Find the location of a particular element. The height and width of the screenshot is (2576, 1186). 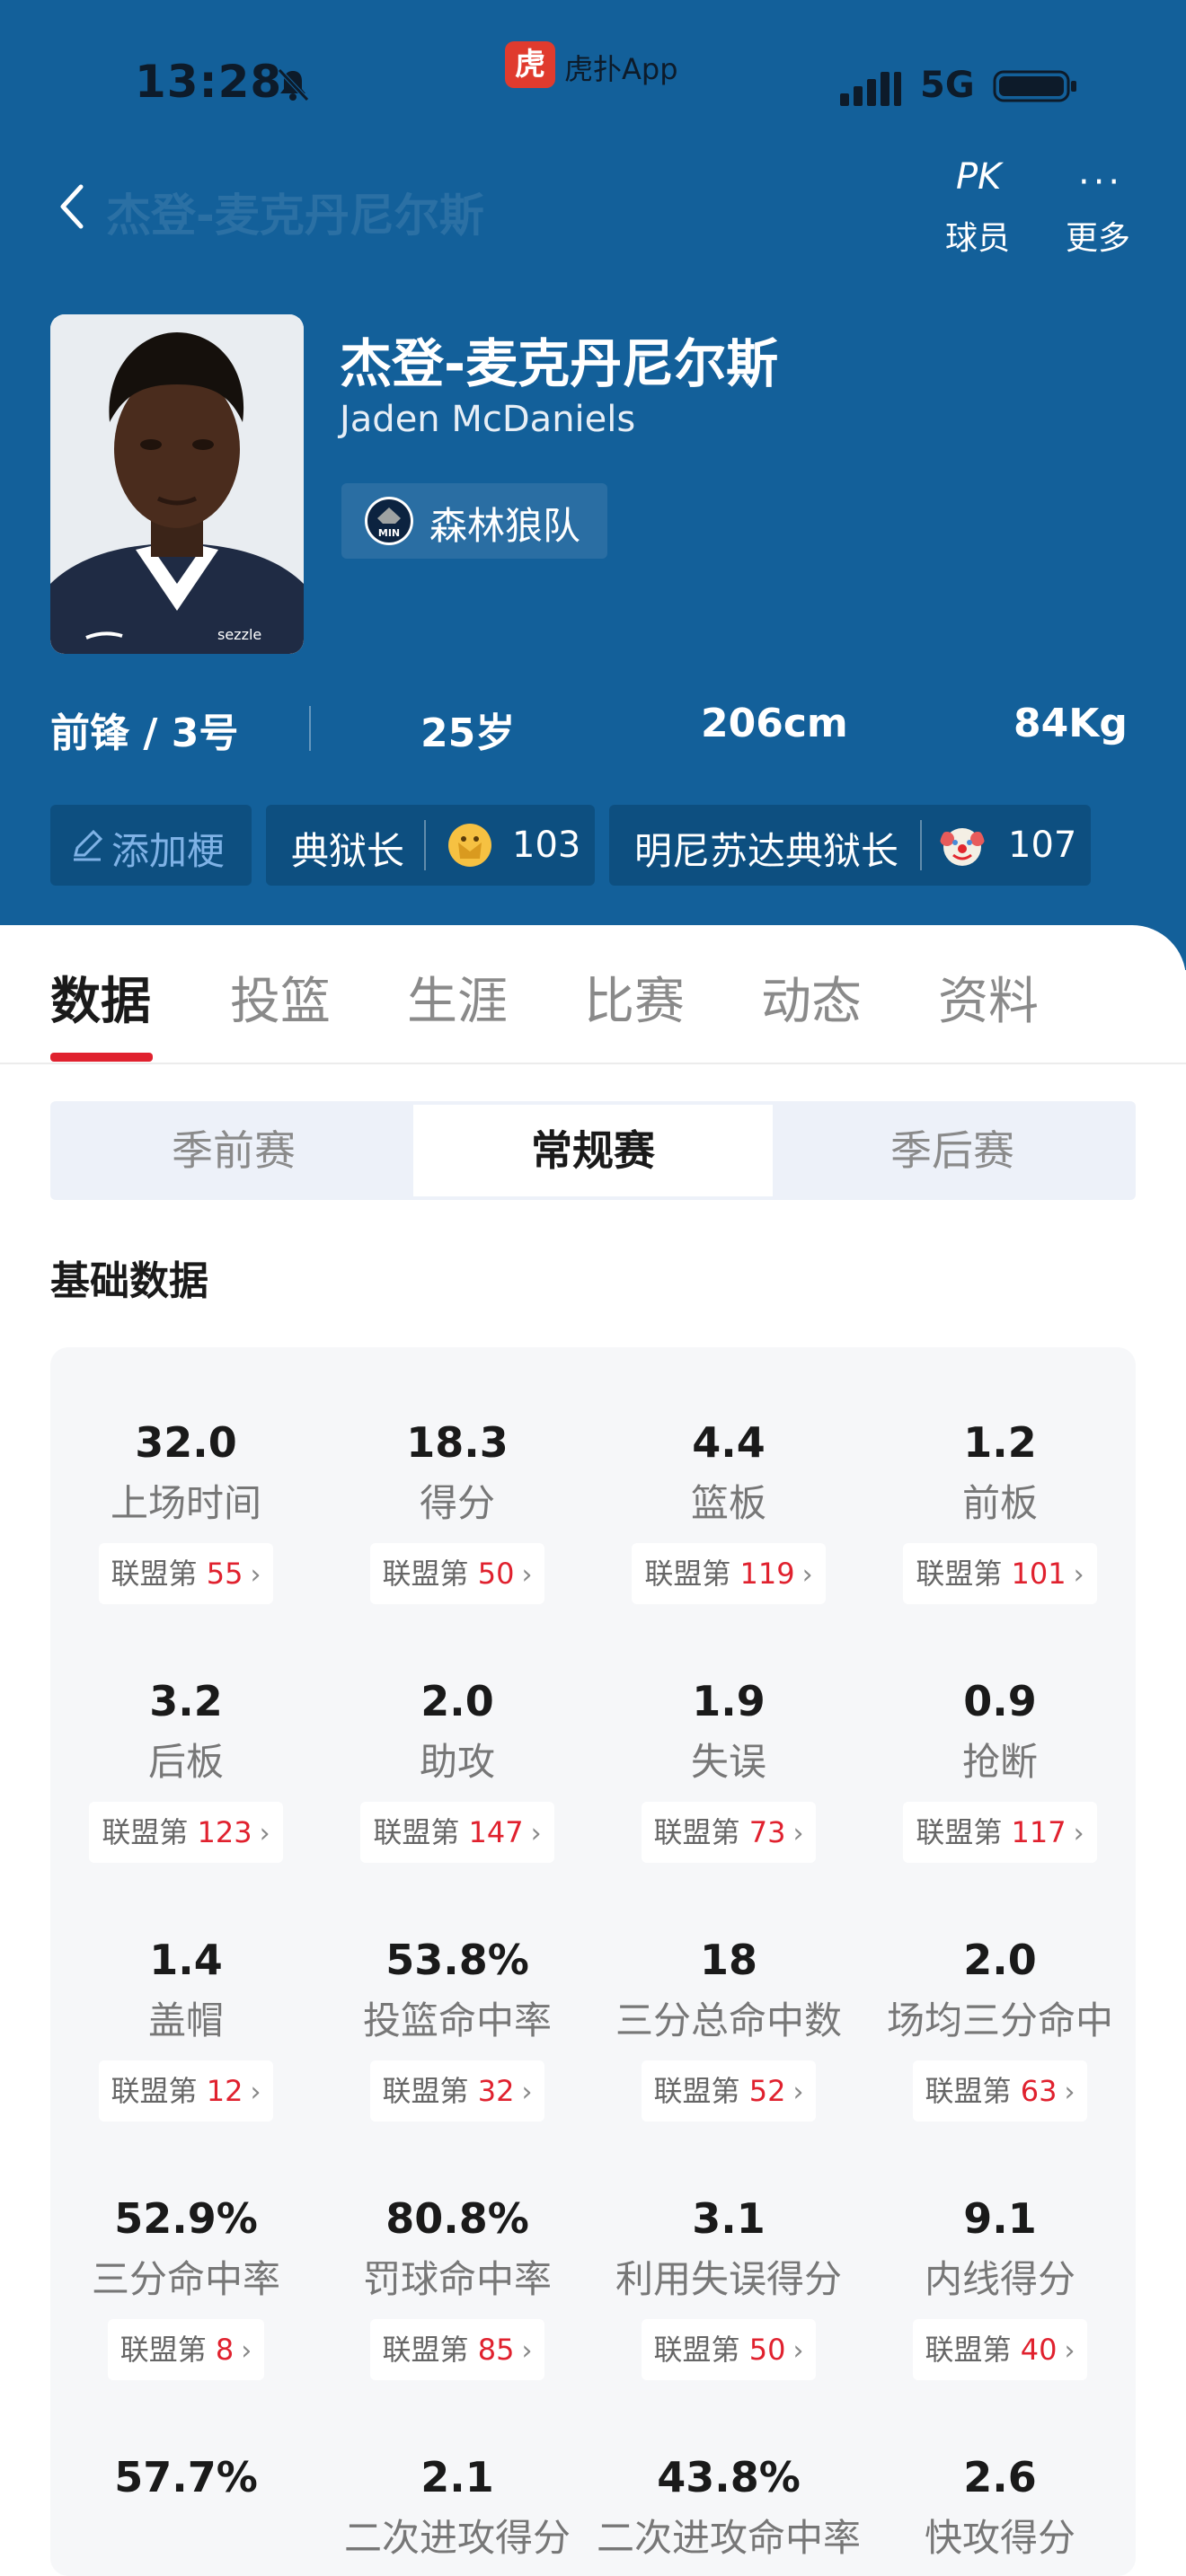

stat-label: 失误 is located at coordinates (728, 1762).